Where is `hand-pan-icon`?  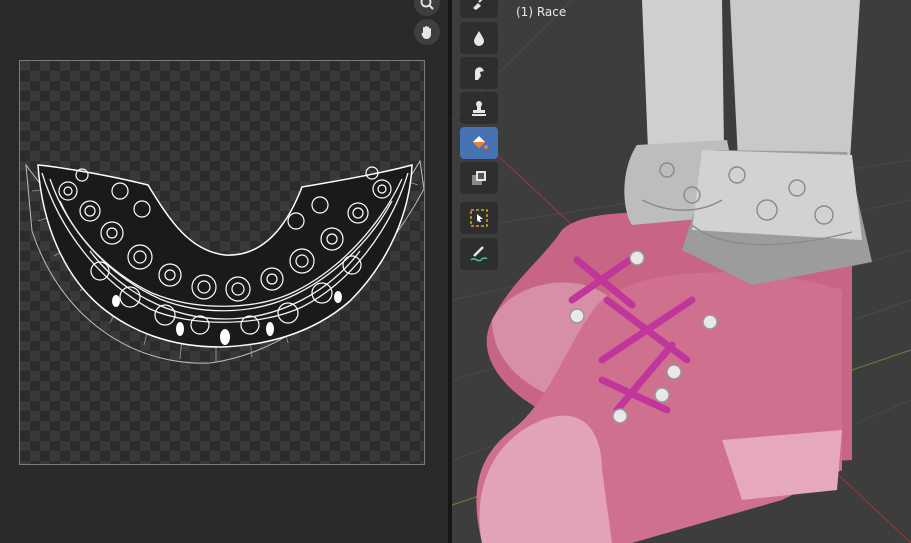
hand-pan-icon is located at coordinates (427, 32).